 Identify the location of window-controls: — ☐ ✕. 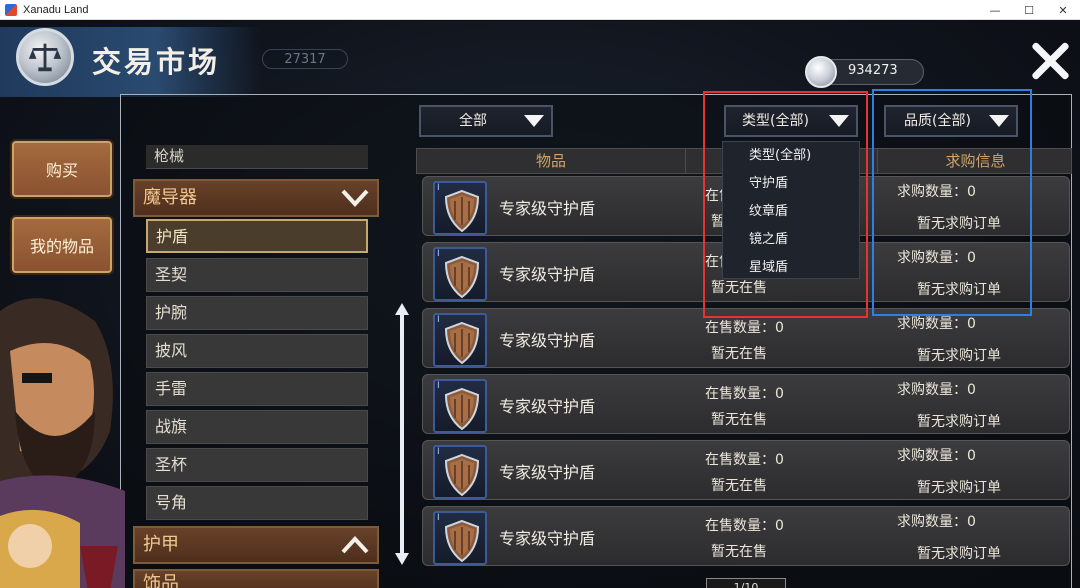
(1029, 10).